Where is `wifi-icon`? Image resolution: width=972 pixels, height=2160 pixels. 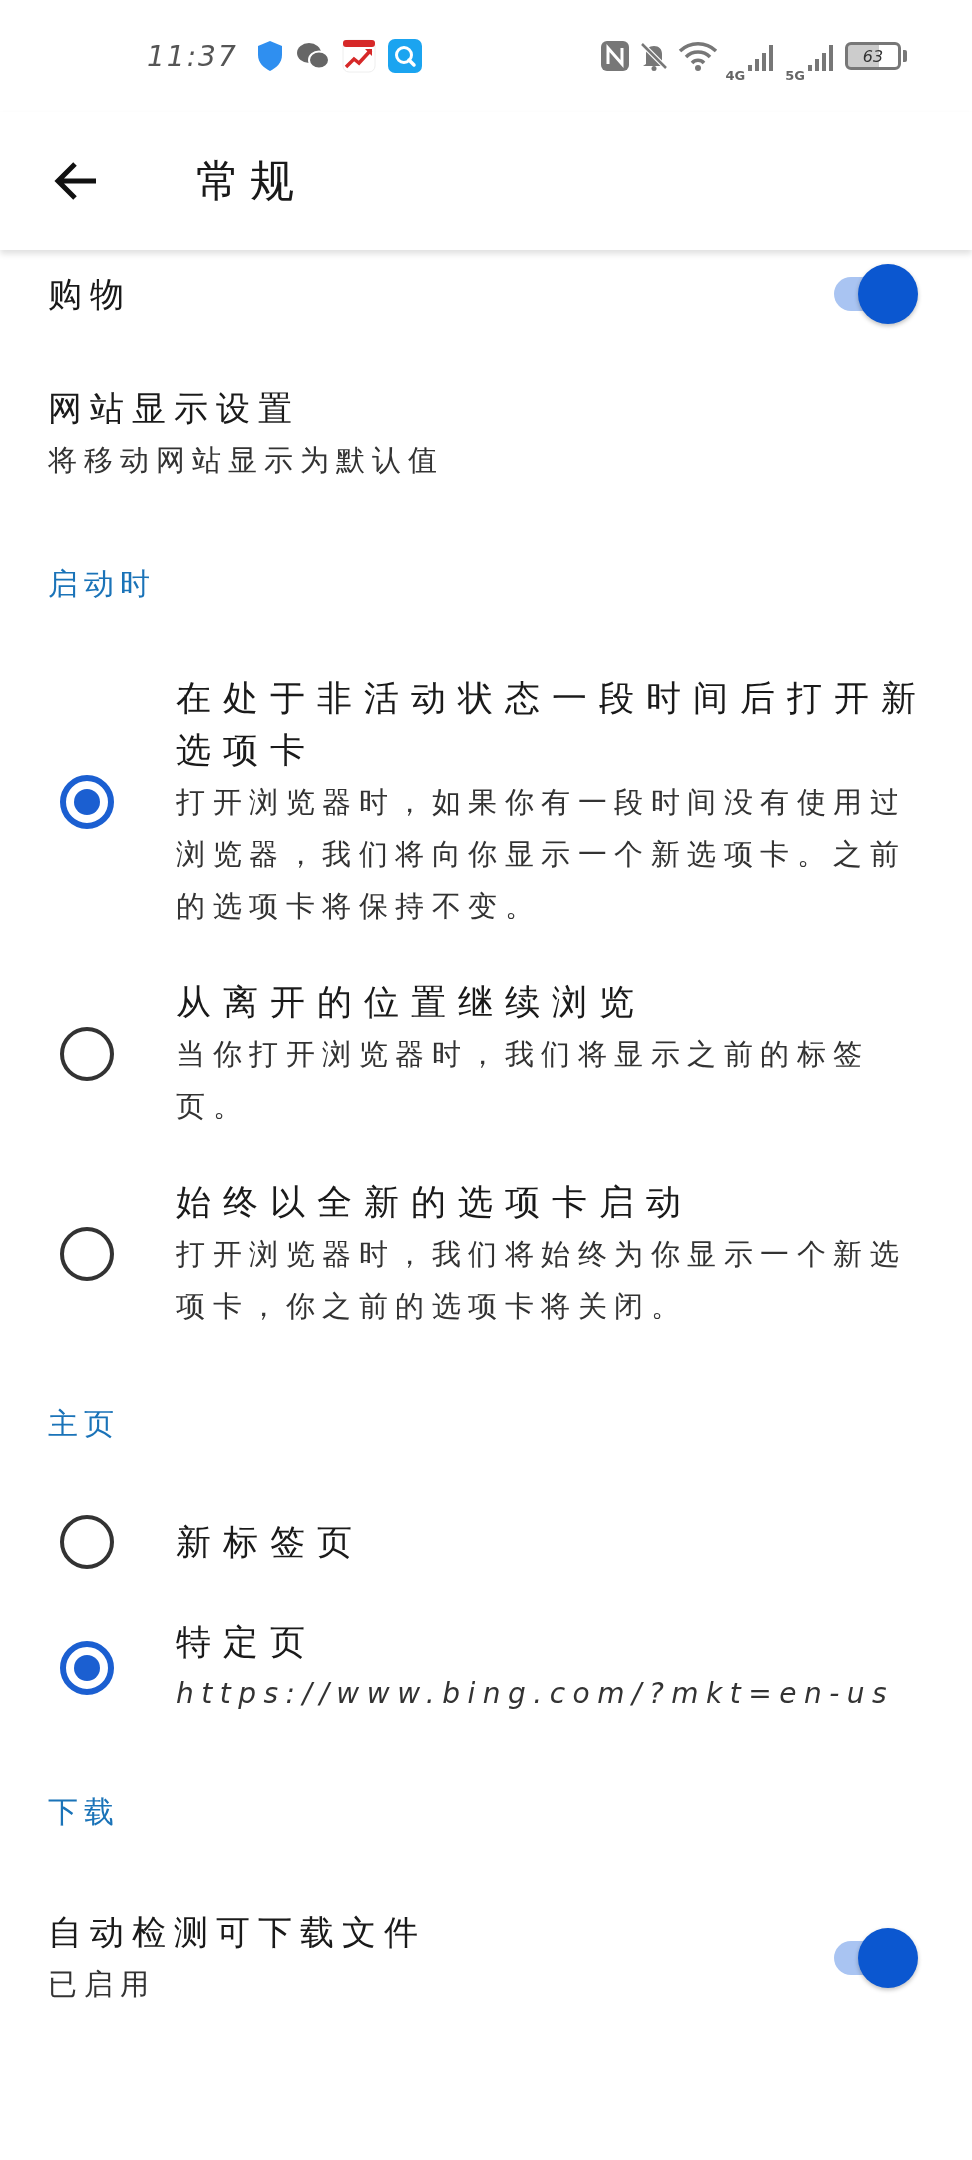
wifi-icon is located at coordinates (697, 56).